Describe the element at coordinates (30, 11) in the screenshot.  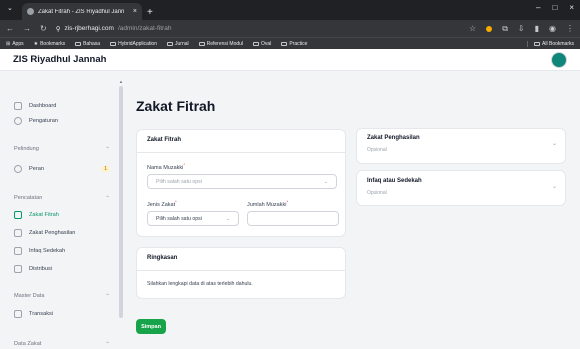
I see `favicon-icon` at that location.